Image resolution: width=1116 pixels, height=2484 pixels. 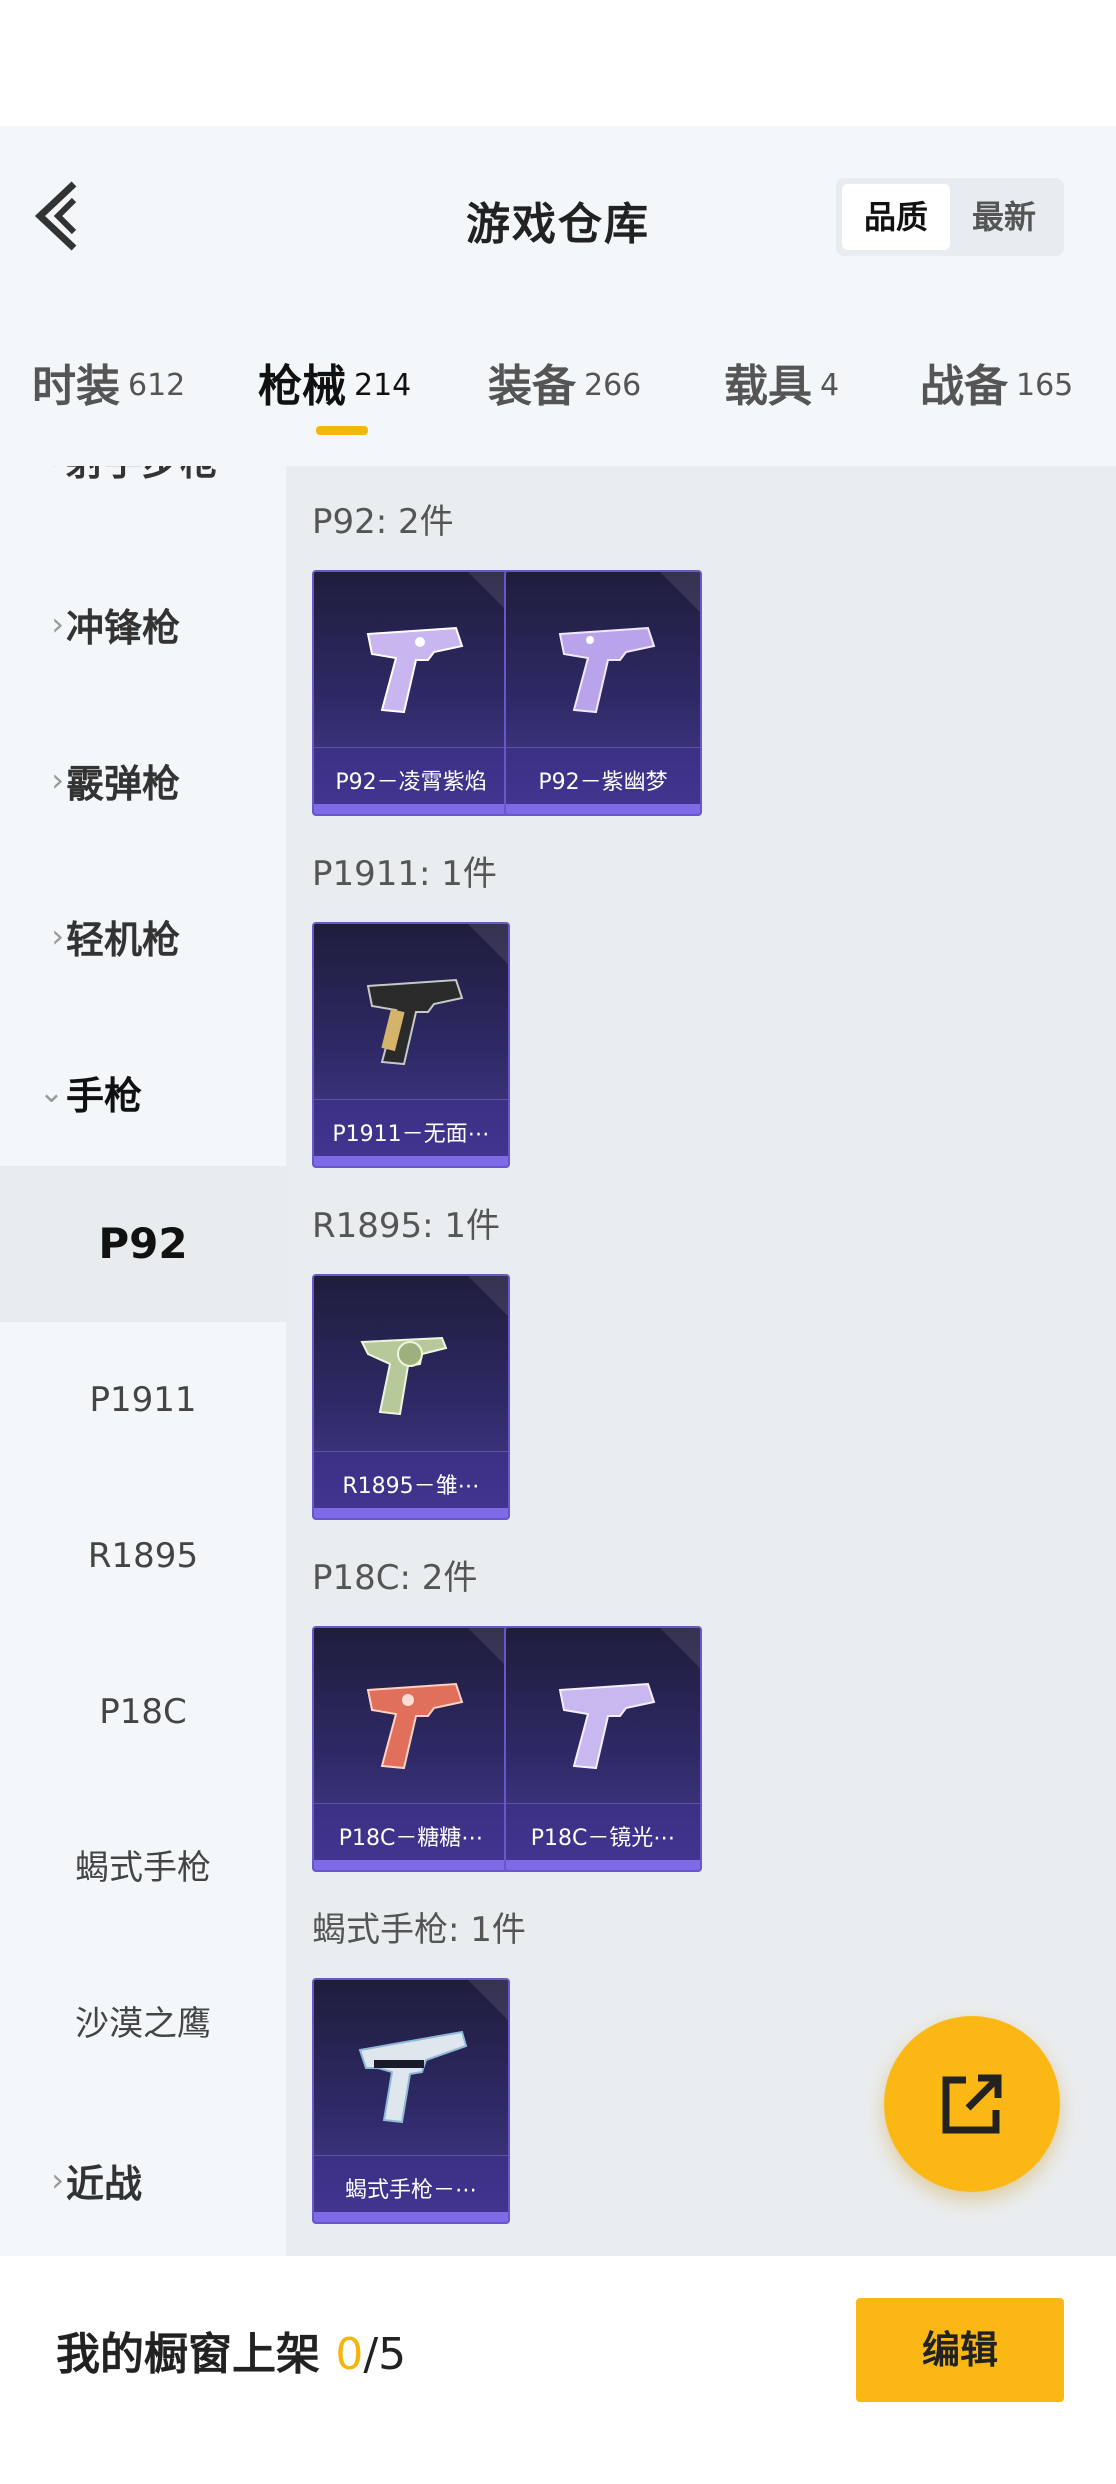 I want to click on sidebar-item-label: 冲锋枪, so click(x=123, y=627).